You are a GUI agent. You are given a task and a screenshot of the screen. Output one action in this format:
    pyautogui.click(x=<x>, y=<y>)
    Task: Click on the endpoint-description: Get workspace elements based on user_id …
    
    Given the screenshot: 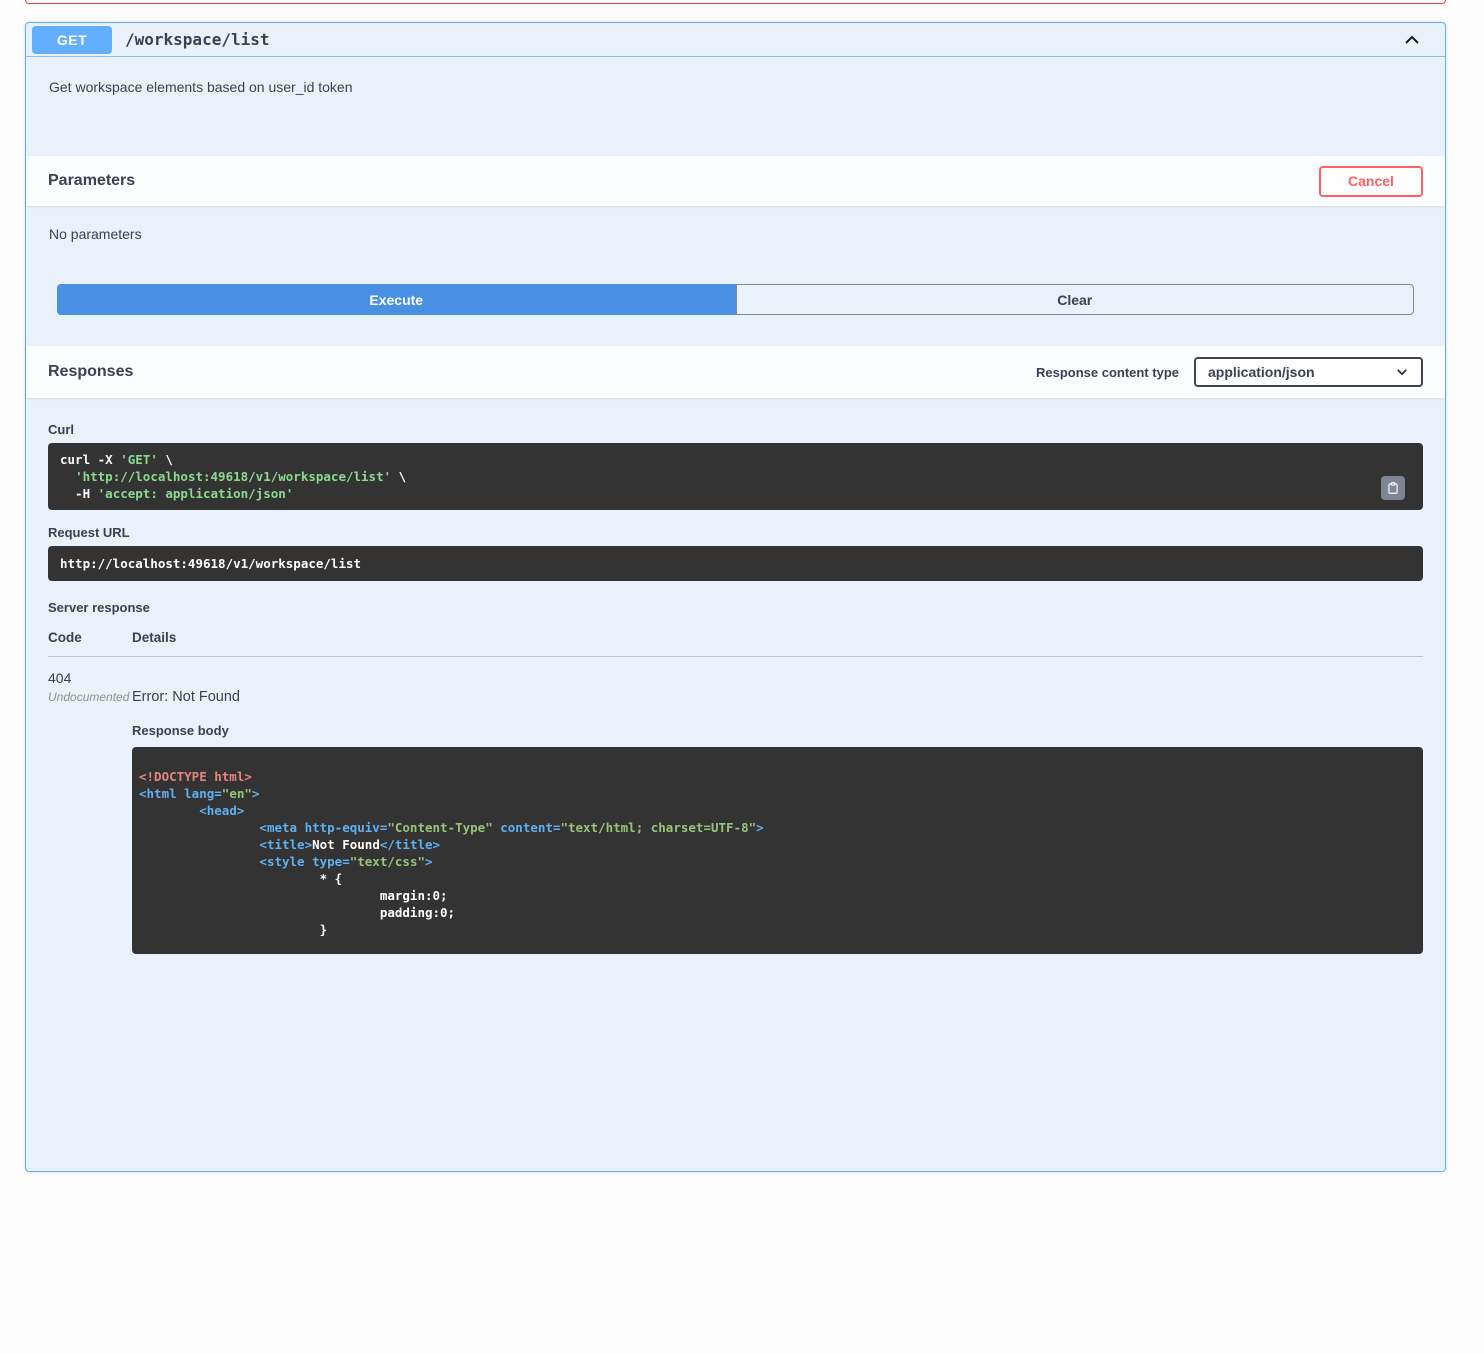 What is the action you would take?
    pyautogui.click(x=201, y=87)
    